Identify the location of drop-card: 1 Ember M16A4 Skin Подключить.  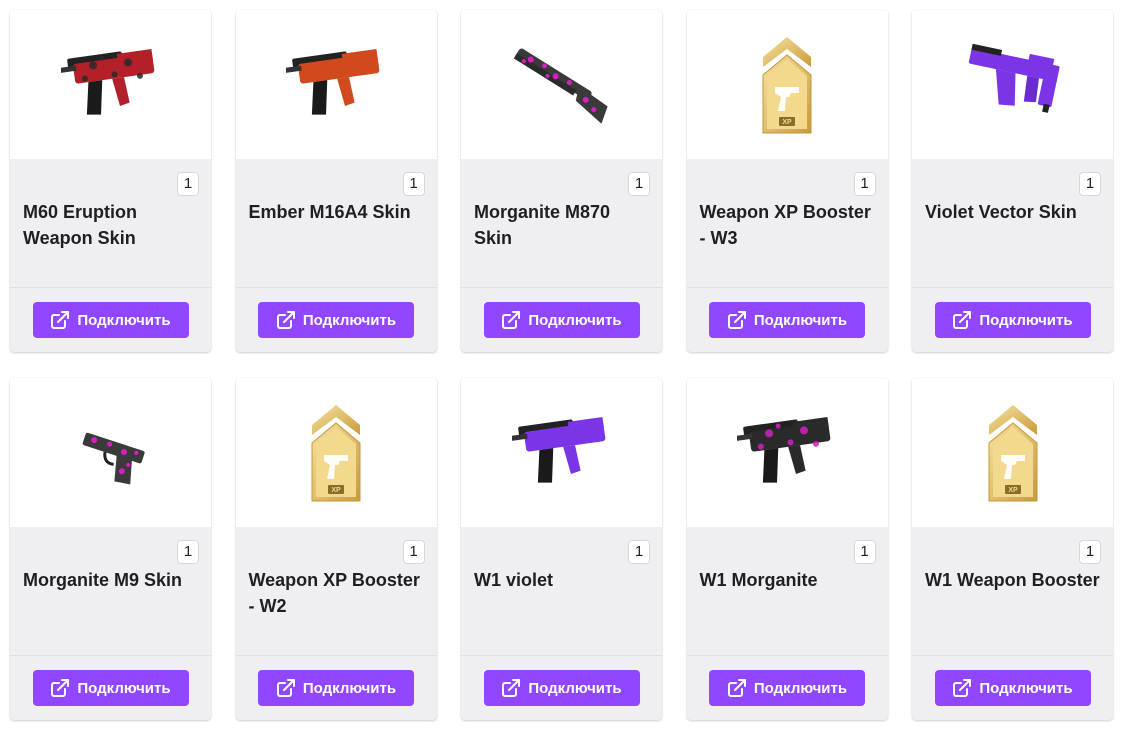
(336, 181).